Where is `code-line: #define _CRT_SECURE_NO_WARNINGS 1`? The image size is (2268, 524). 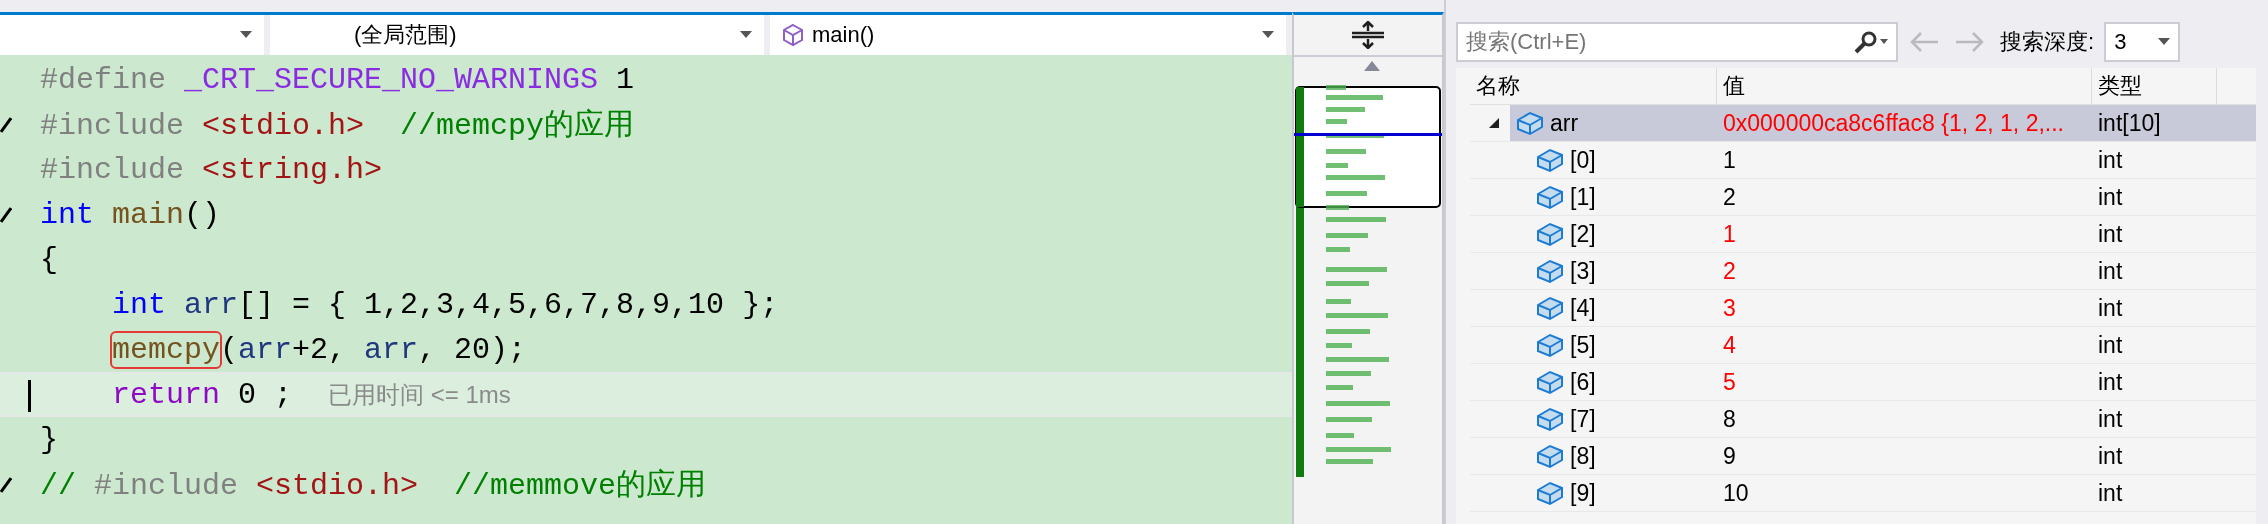 code-line: #define _CRT_SECURE_NO_WARNINGS 1 is located at coordinates (337, 79).